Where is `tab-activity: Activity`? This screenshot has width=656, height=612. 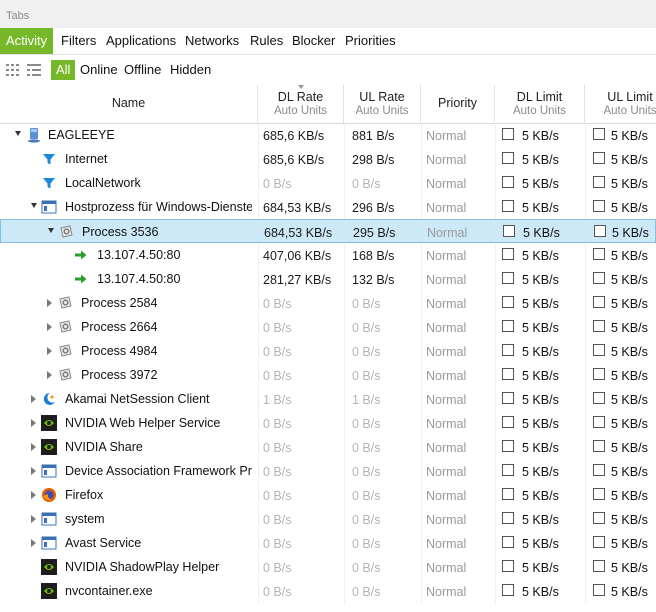 tab-activity: Activity is located at coordinates (27, 41).